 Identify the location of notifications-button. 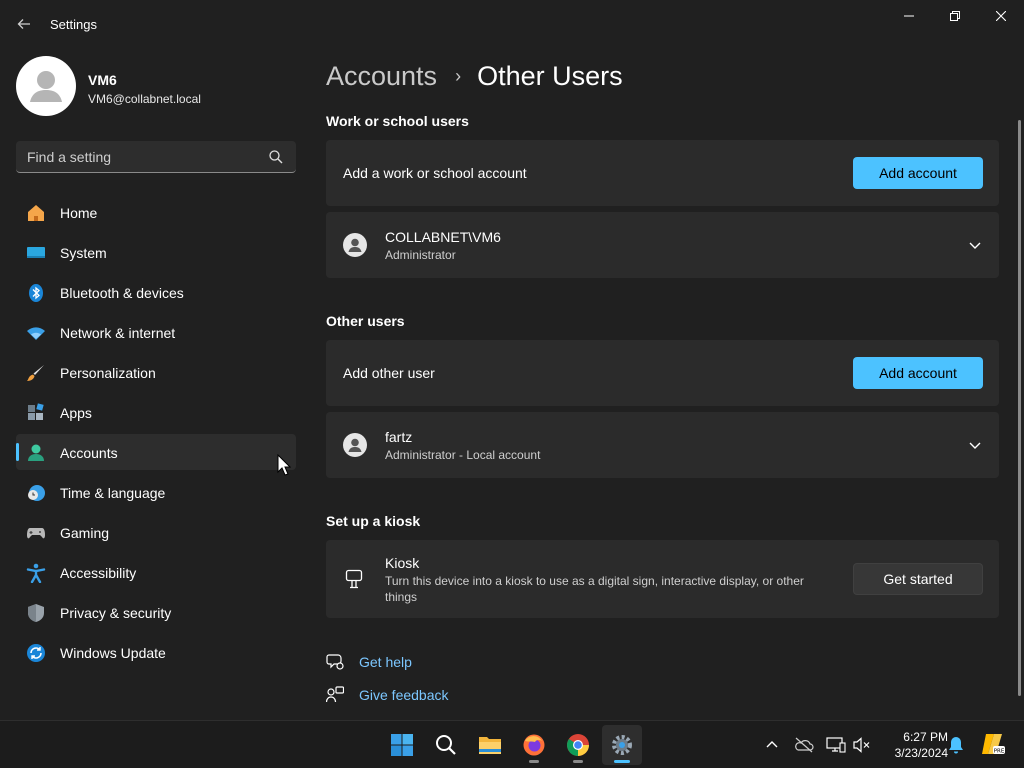
(956, 745).